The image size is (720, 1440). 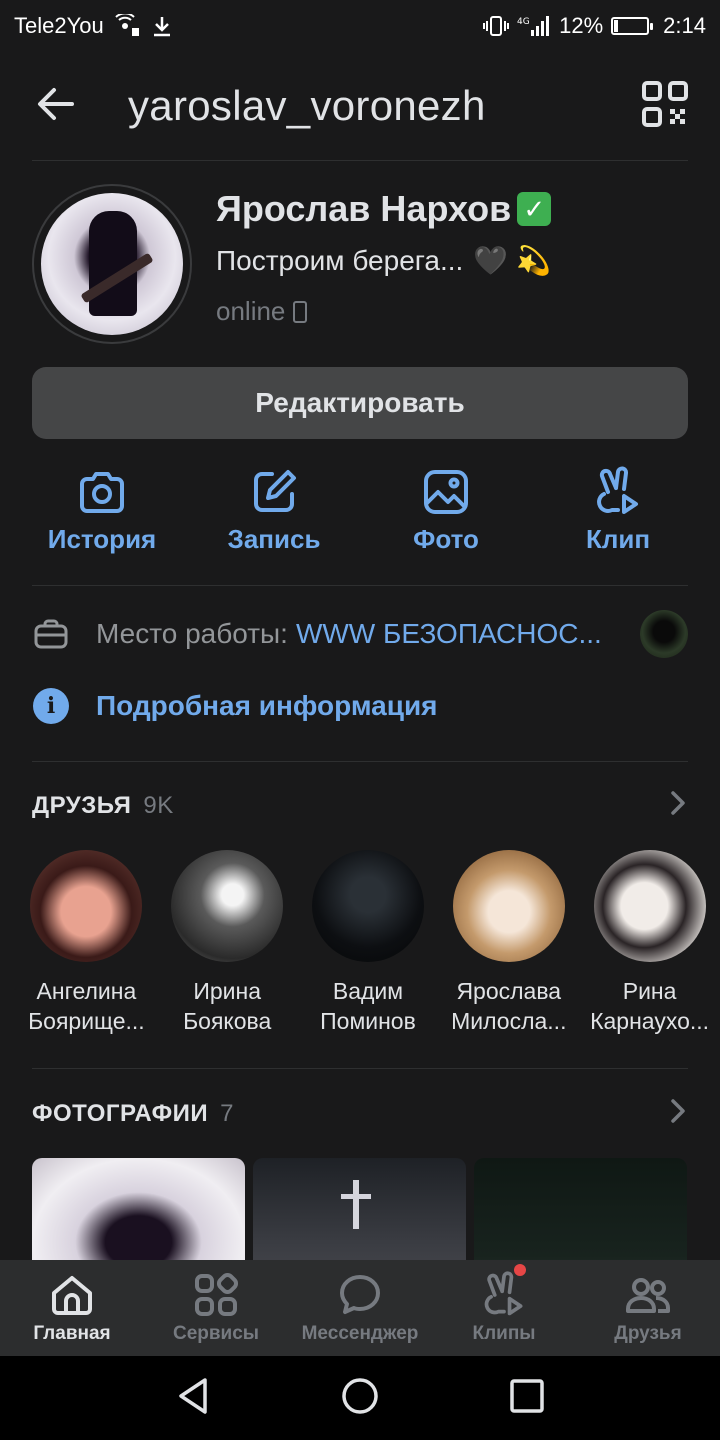 I want to click on friends-title: ДРУЗЬЯ, so click(x=82, y=805).